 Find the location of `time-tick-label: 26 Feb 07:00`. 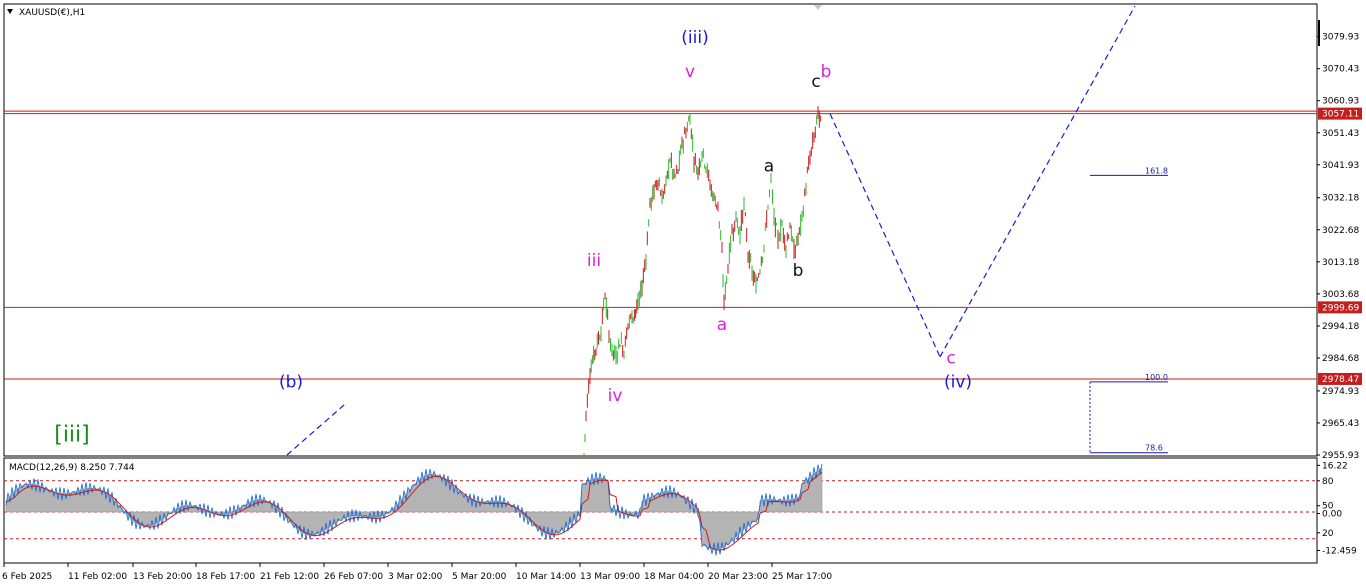

time-tick-label: 26 Feb 07:00 is located at coordinates (353, 577).